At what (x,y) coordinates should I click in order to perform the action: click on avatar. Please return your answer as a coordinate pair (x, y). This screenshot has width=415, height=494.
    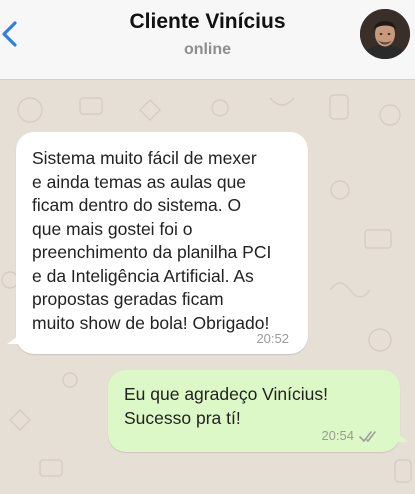
    Looking at the image, I should click on (385, 34).